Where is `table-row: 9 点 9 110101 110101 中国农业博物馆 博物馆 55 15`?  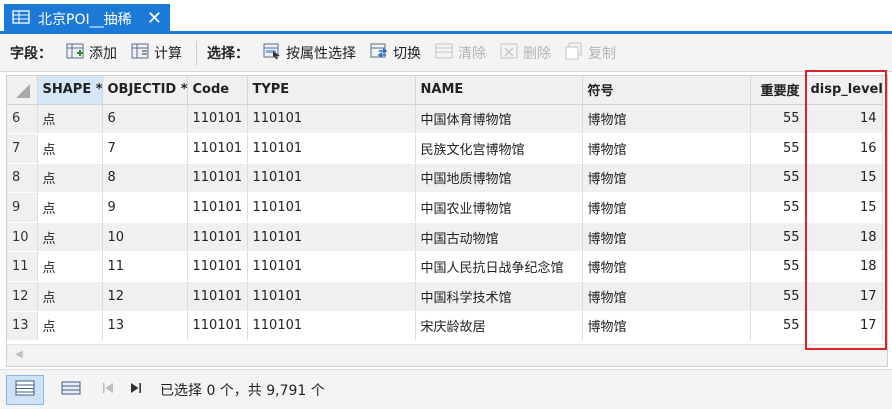
table-row: 9 点 9 110101 110101 中国农业博物馆 博物馆 55 15 is located at coordinates (445, 207).